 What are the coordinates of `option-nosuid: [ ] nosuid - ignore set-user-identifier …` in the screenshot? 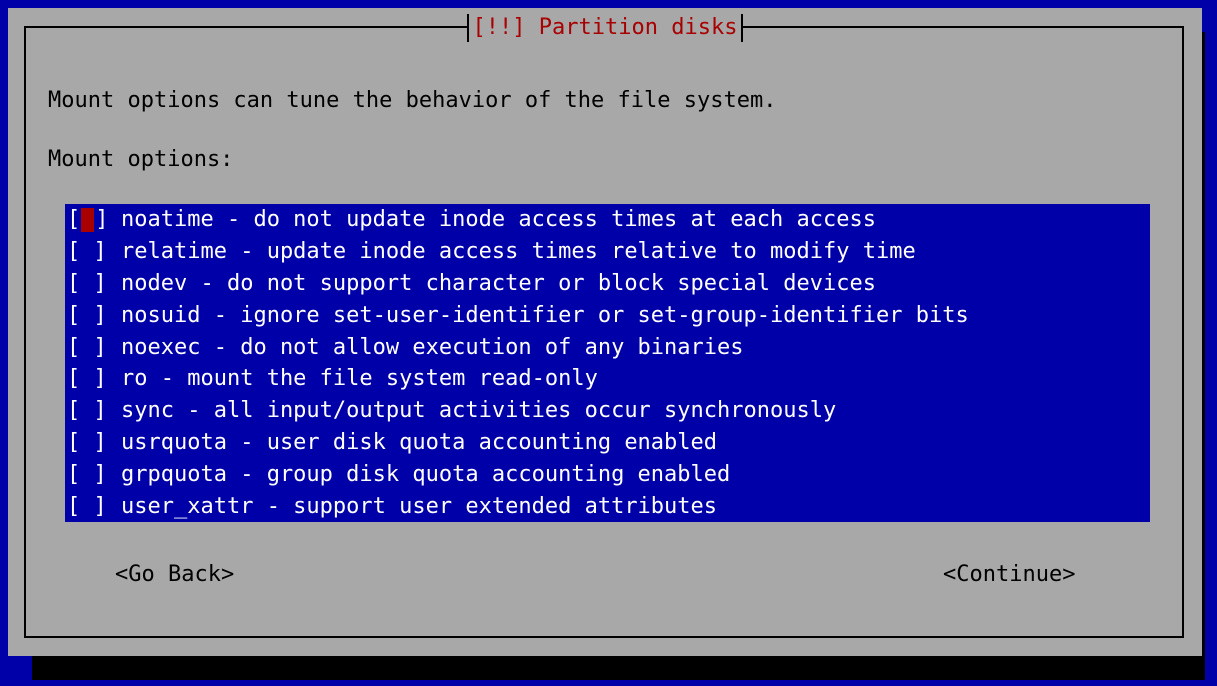 It's located at (607, 315).